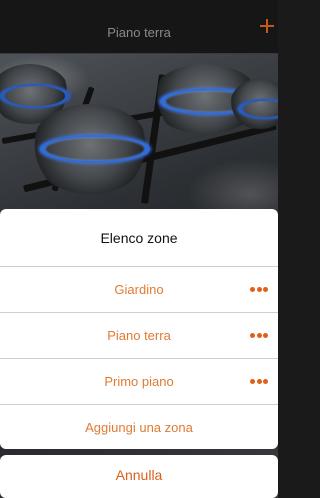 The image size is (320, 498). Describe the element at coordinates (267, 26) in the screenshot. I see `plus-icon` at that location.